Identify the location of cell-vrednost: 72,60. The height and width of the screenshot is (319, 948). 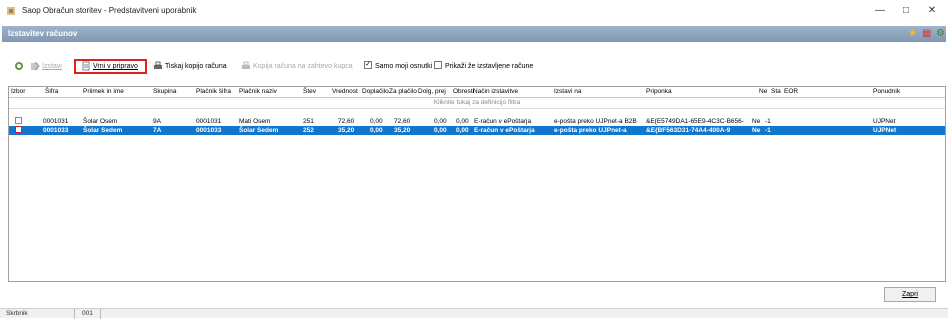
(346, 121).